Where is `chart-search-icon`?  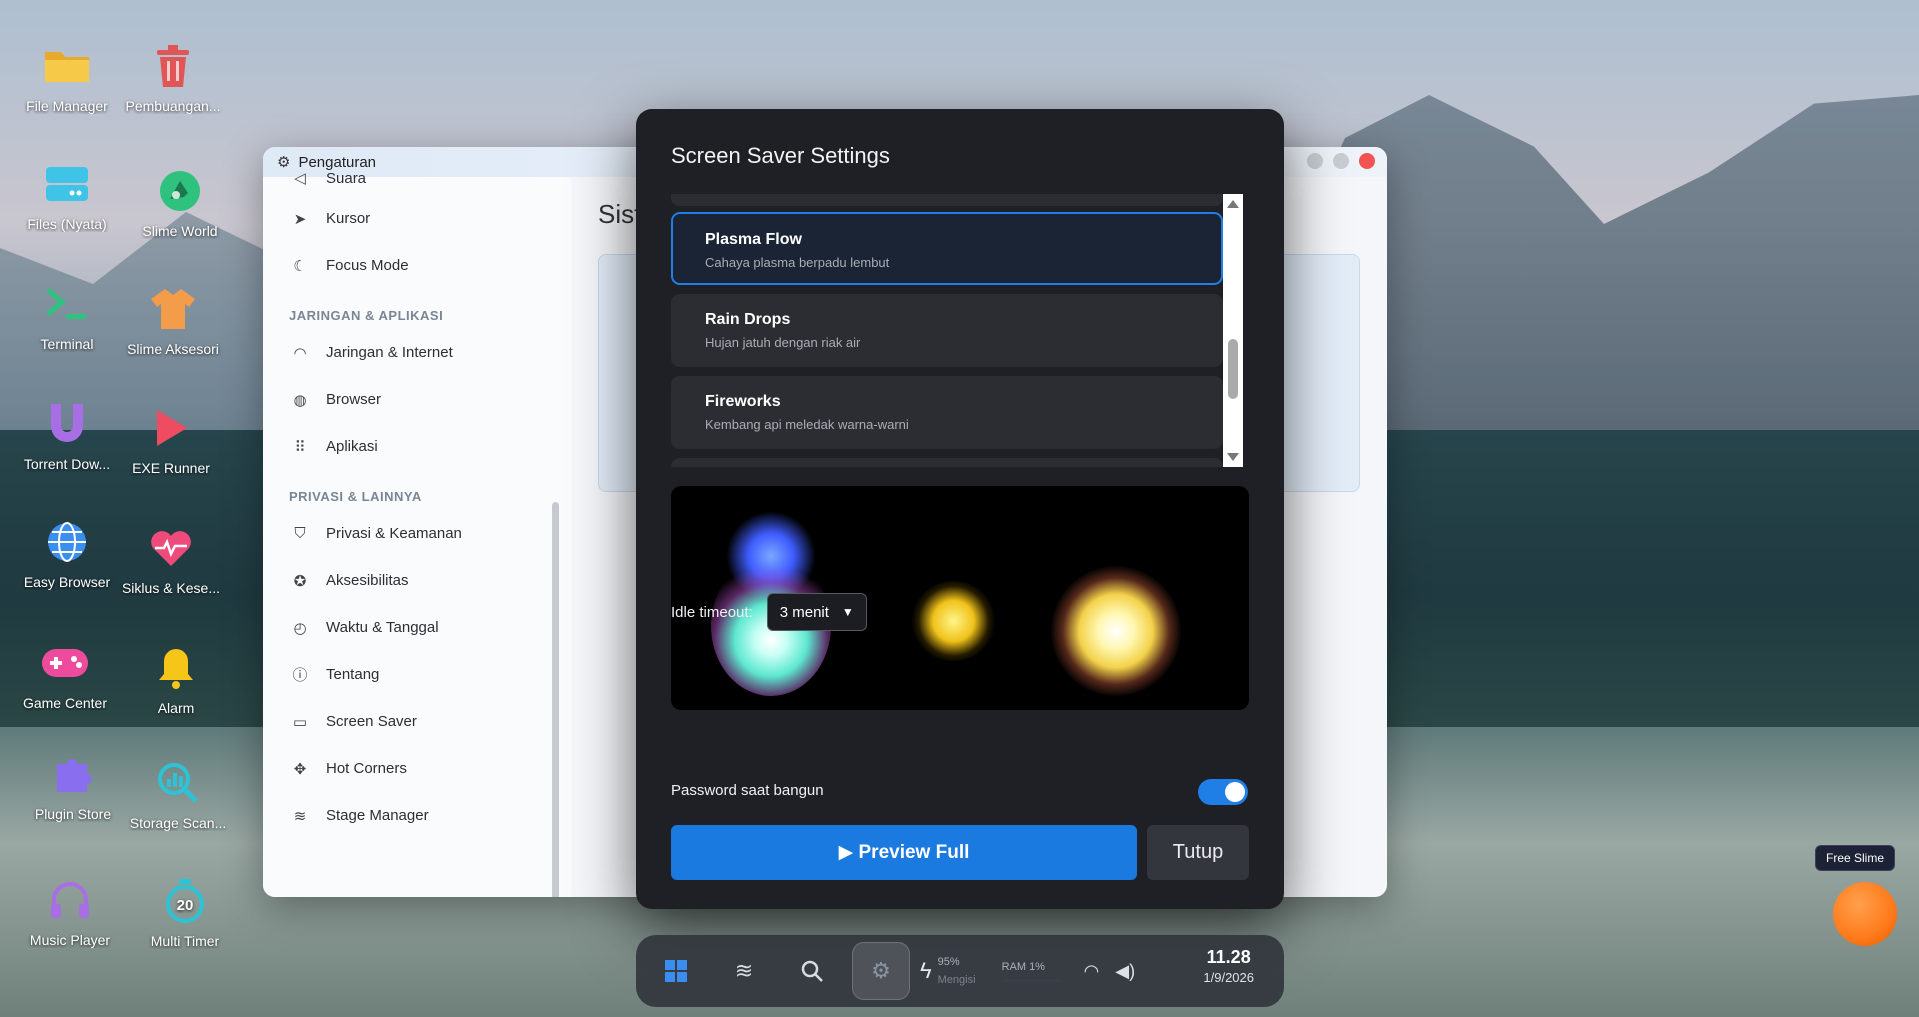 chart-search-icon is located at coordinates (178, 783).